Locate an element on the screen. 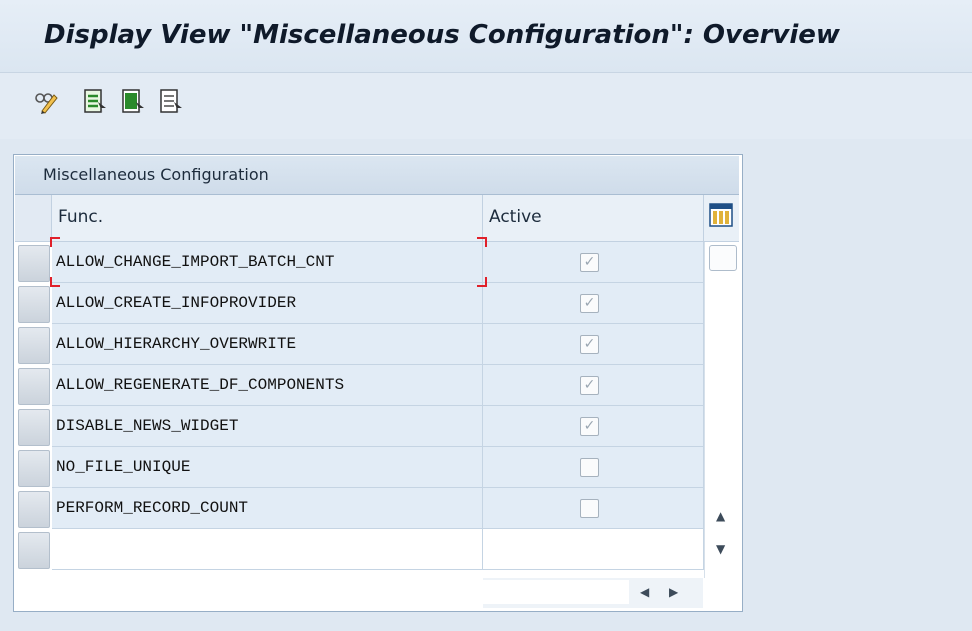 This screenshot has width=972, height=631. display-change-button is located at coordinates (47, 102).